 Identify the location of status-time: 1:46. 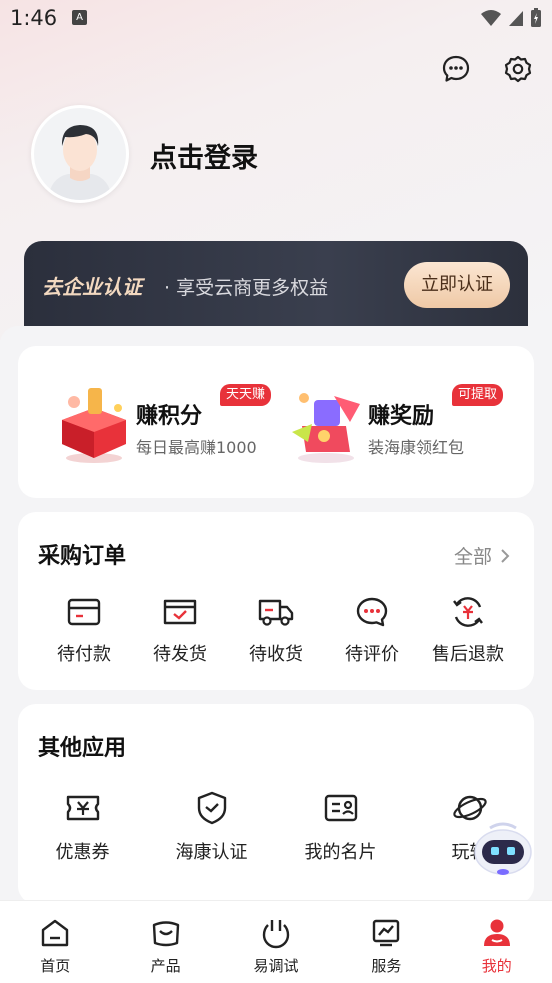
(34, 18).